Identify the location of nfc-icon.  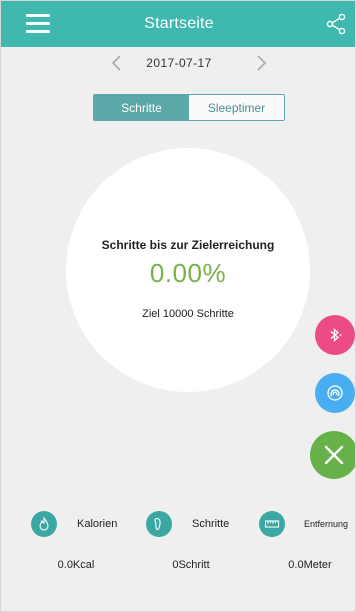
(335, 393).